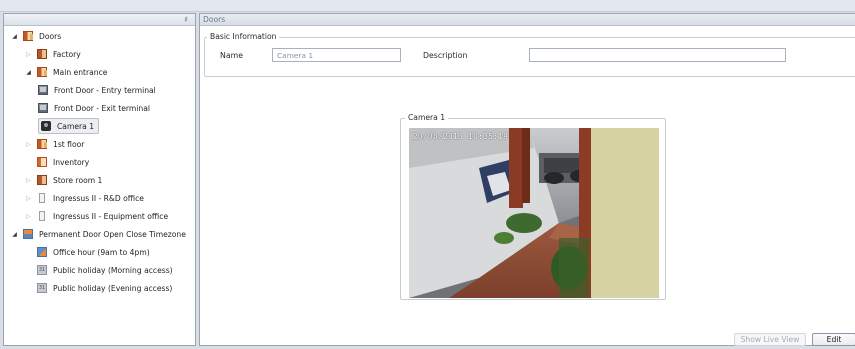 This screenshot has height=349, width=855. Describe the element at coordinates (111, 216) in the screenshot. I see `tree-item-label: Ingressus II - Equipment office` at that location.